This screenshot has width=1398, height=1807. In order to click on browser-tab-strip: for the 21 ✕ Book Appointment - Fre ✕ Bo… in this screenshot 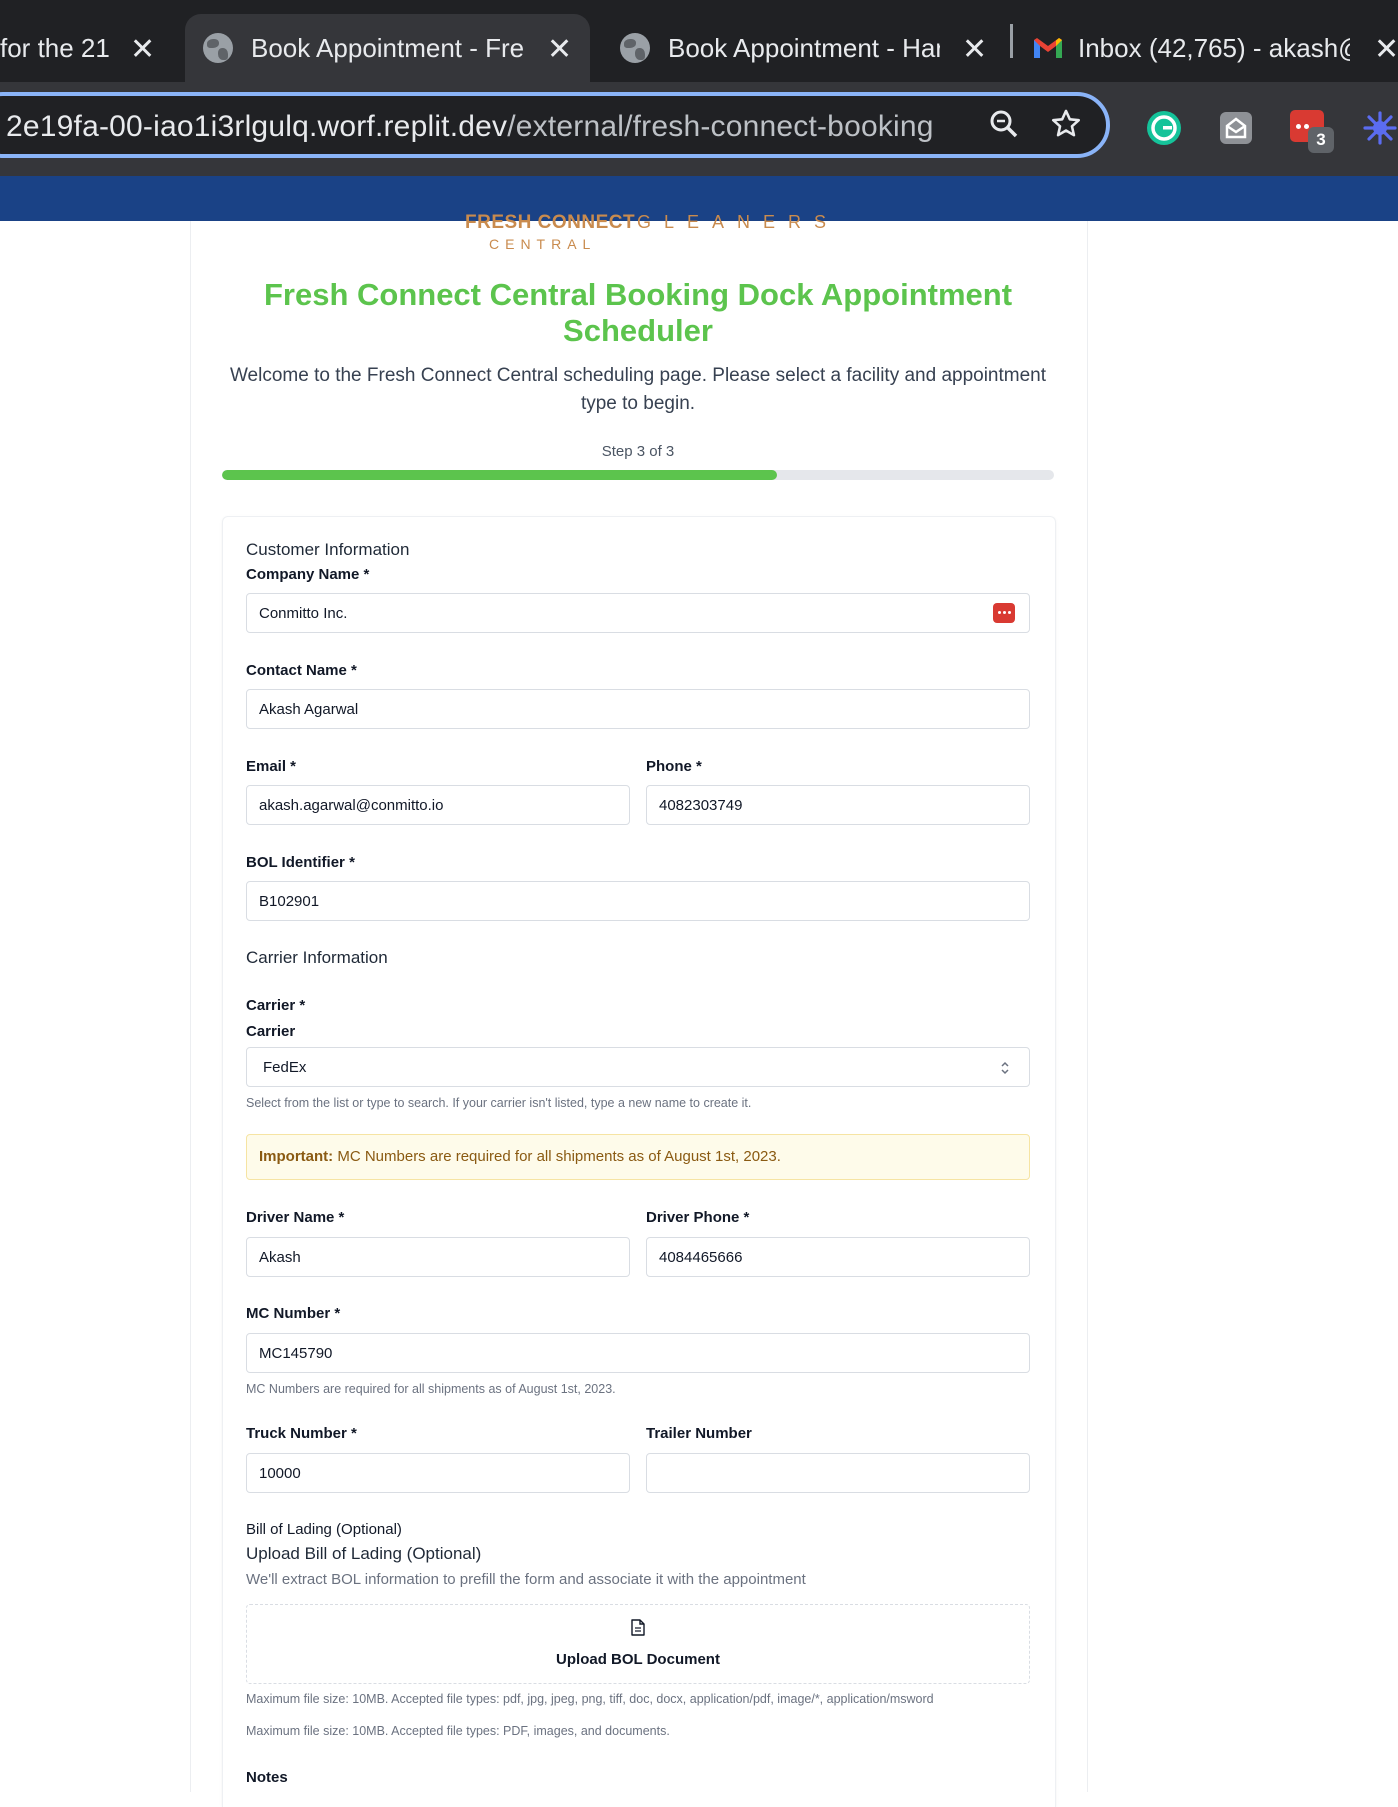, I will do `click(699, 41)`.